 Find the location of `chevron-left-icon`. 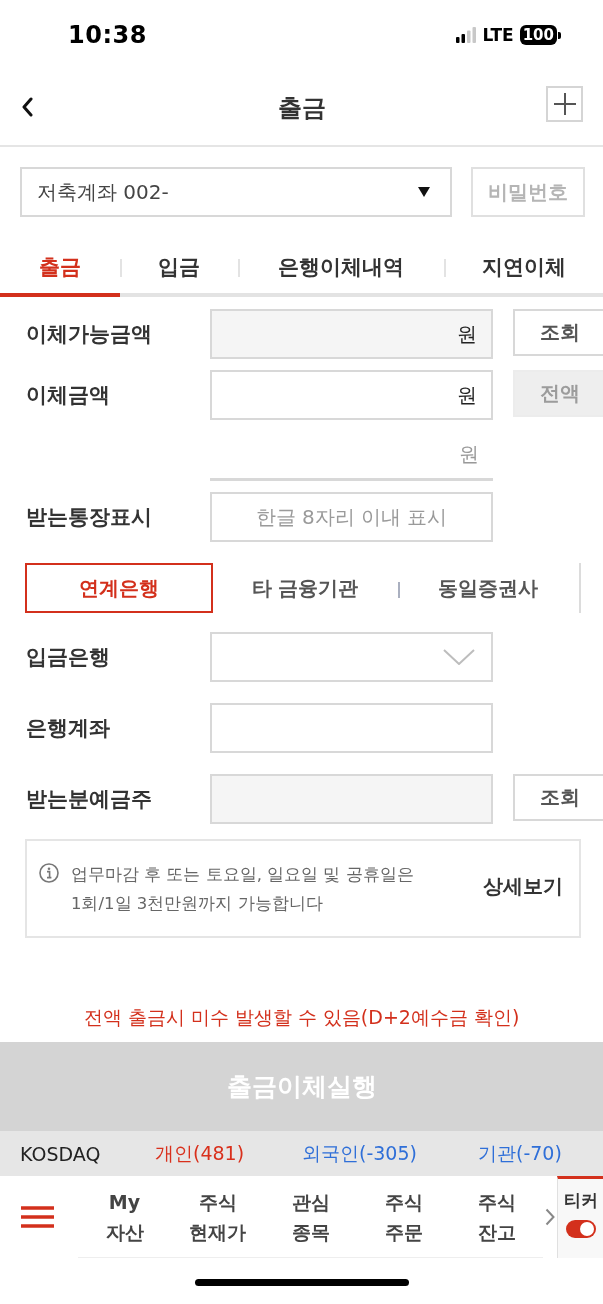

chevron-left-icon is located at coordinates (27, 107).